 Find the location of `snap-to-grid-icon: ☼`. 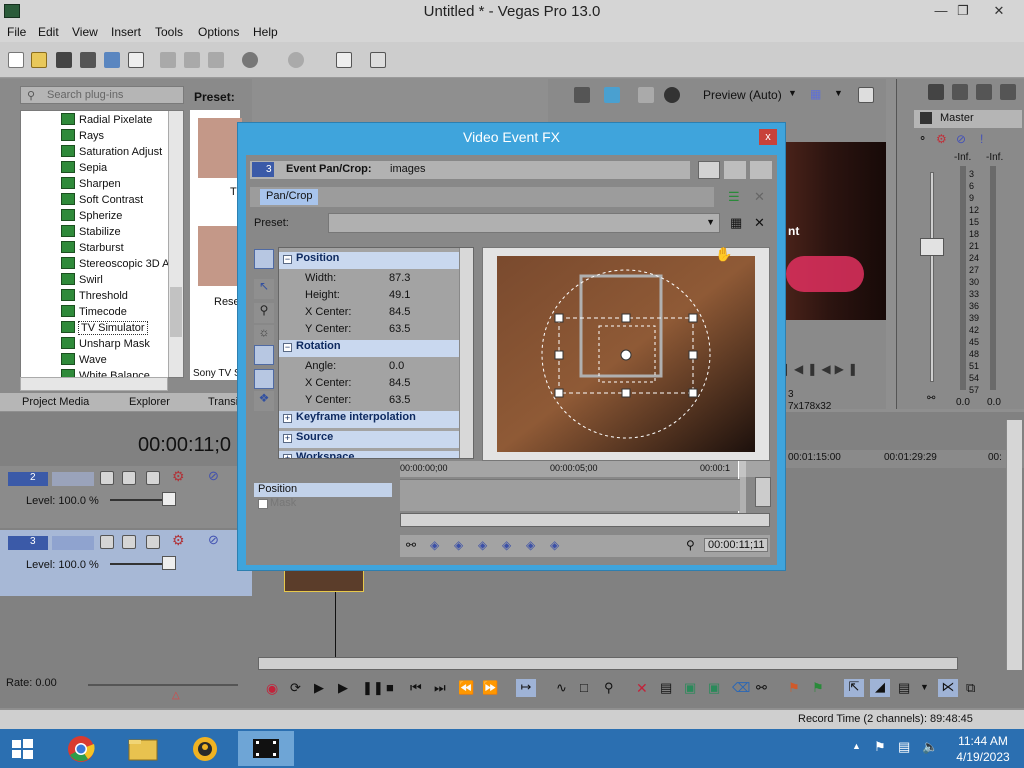

snap-to-grid-icon: ☼ is located at coordinates (264, 335).